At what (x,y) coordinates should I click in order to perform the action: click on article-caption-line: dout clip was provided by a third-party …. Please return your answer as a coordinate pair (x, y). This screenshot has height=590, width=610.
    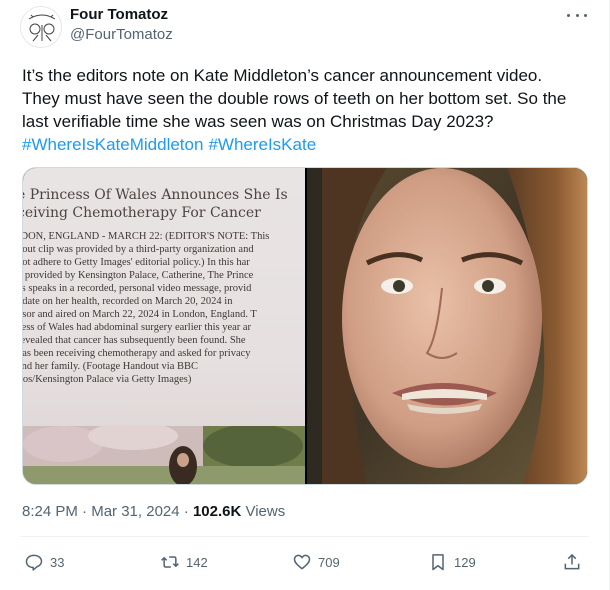
    Looking at the image, I should click on (138, 249).